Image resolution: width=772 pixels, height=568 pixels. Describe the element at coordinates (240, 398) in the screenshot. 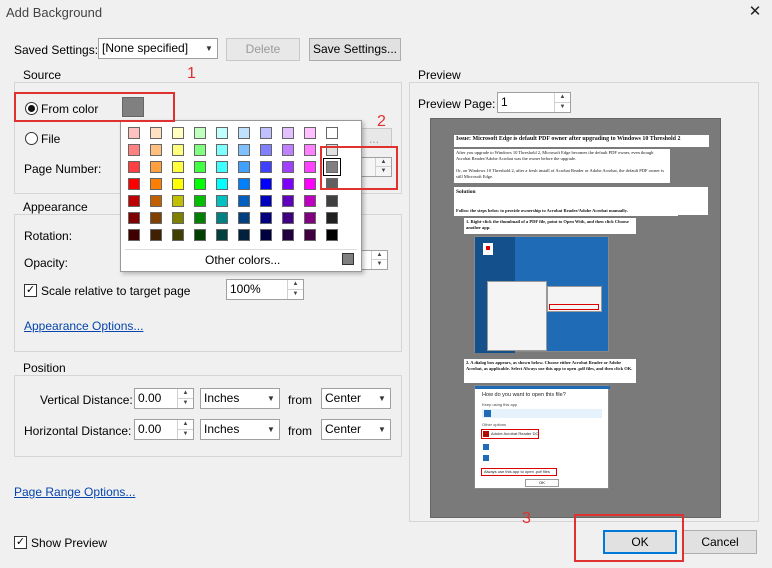

I see `vertical-unit-select: Inches ▼` at that location.